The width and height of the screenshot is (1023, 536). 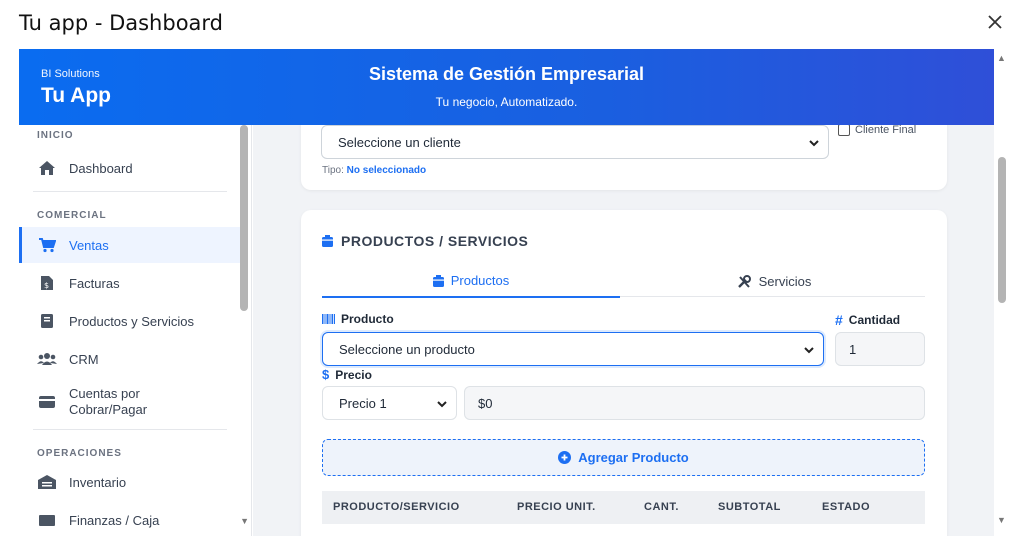 I want to click on sidebar-item-inventario: Inventario, so click(x=130, y=482).